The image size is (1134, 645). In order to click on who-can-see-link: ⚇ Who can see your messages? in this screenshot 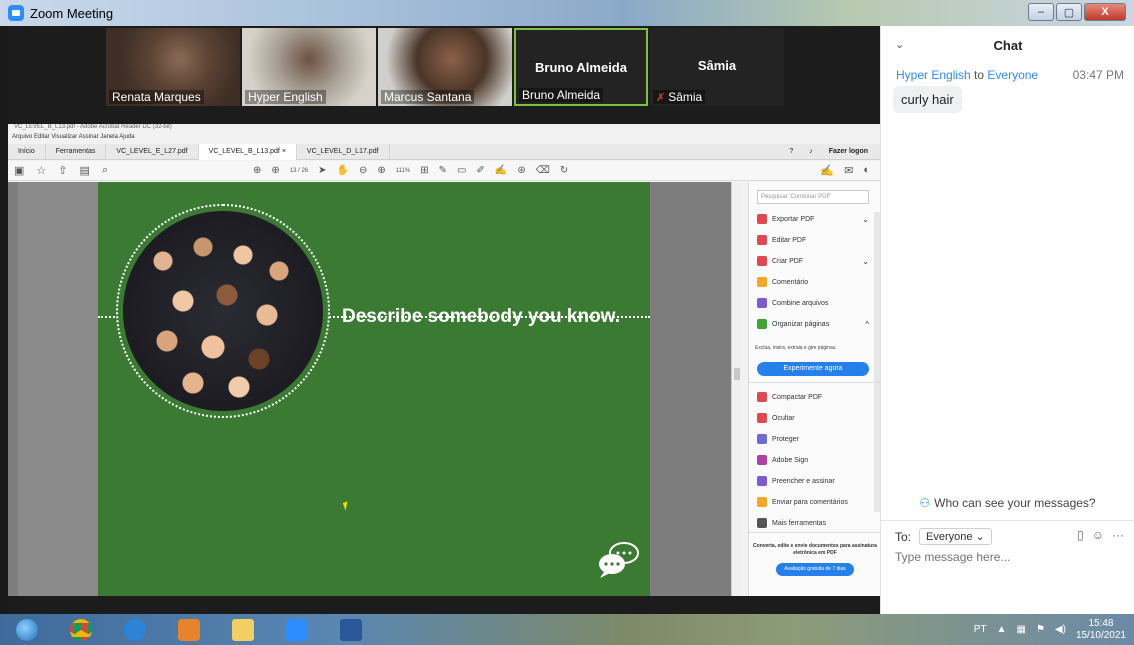, I will do `click(1007, 503)`.